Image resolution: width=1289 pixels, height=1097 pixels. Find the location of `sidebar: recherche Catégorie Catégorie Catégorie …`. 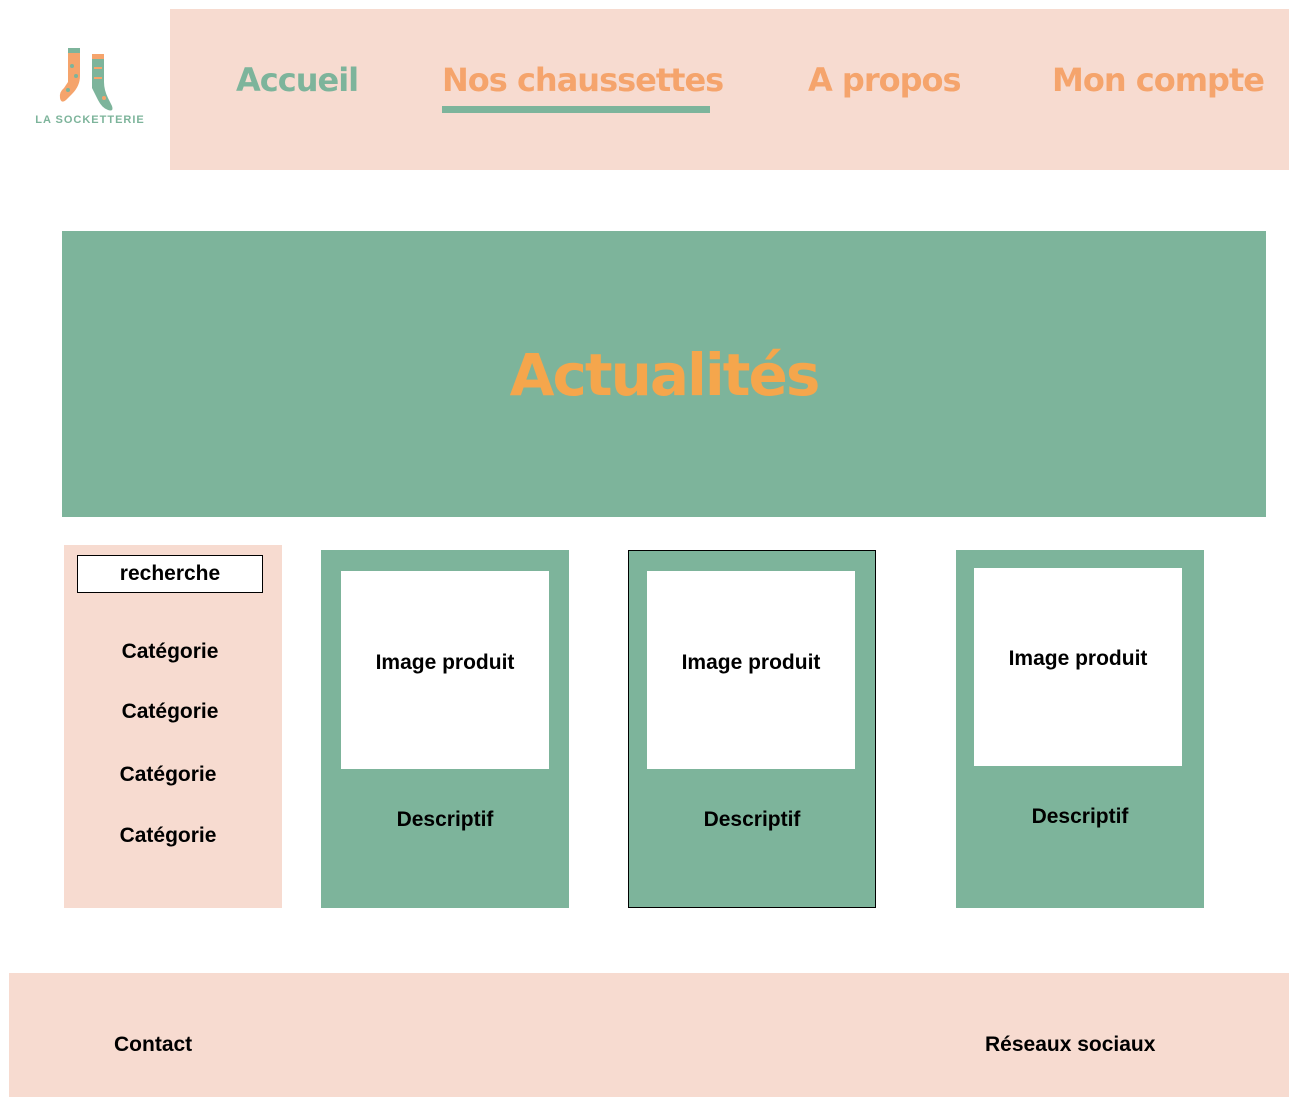

sidebar: recherche Catégorie Catégorie Catégorie … is located at coordinates (173, 726).